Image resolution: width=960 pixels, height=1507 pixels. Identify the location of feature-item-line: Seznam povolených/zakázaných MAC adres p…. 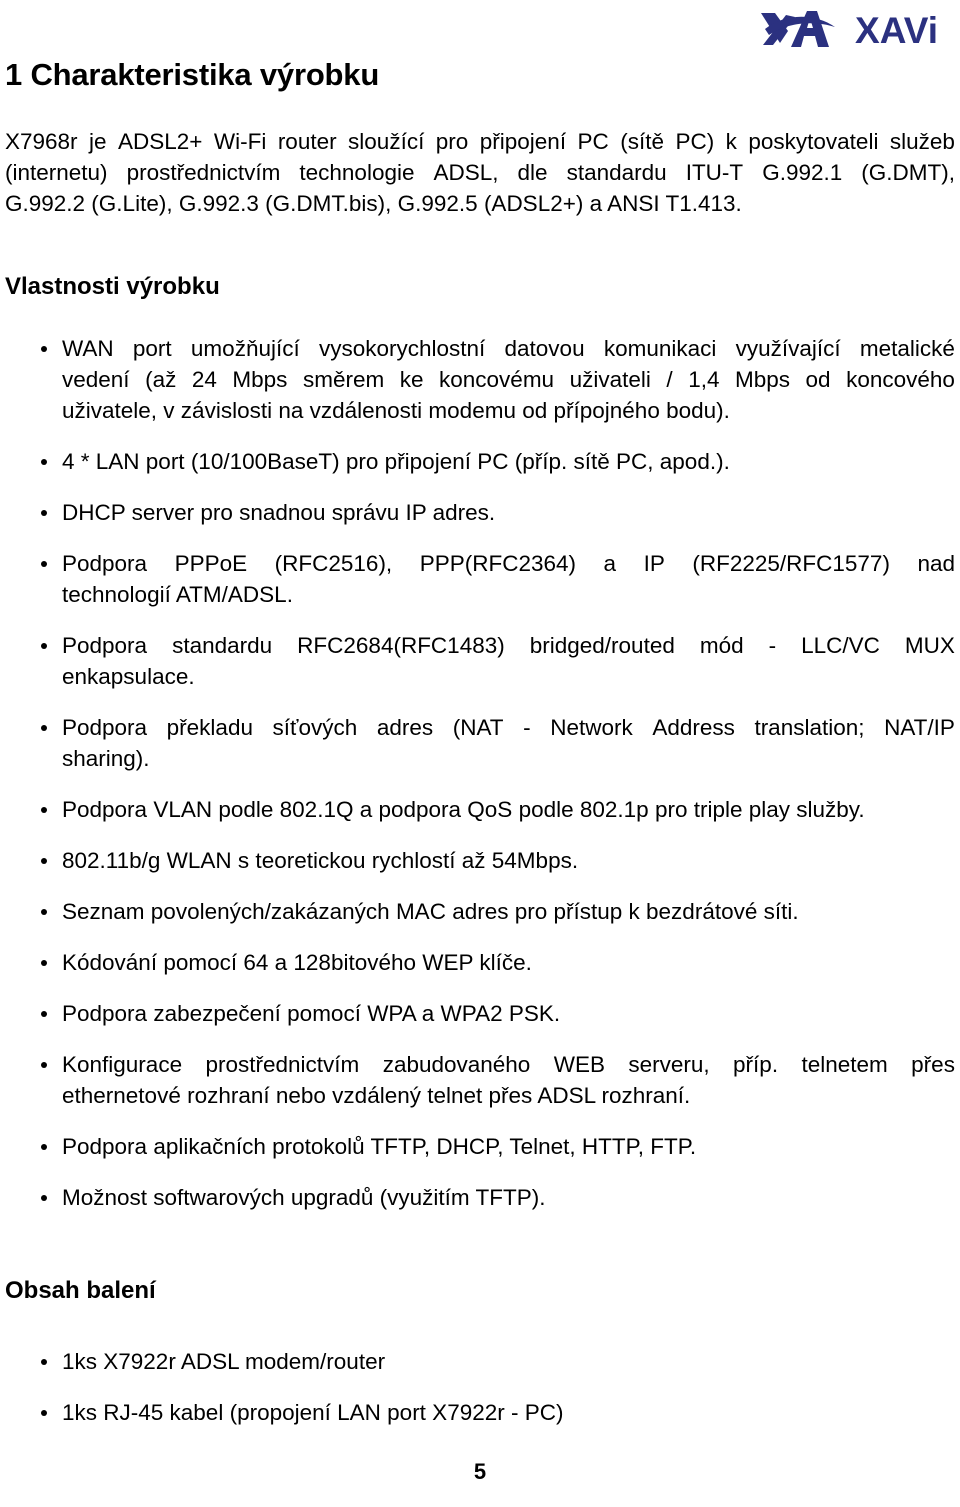
(430, 911).